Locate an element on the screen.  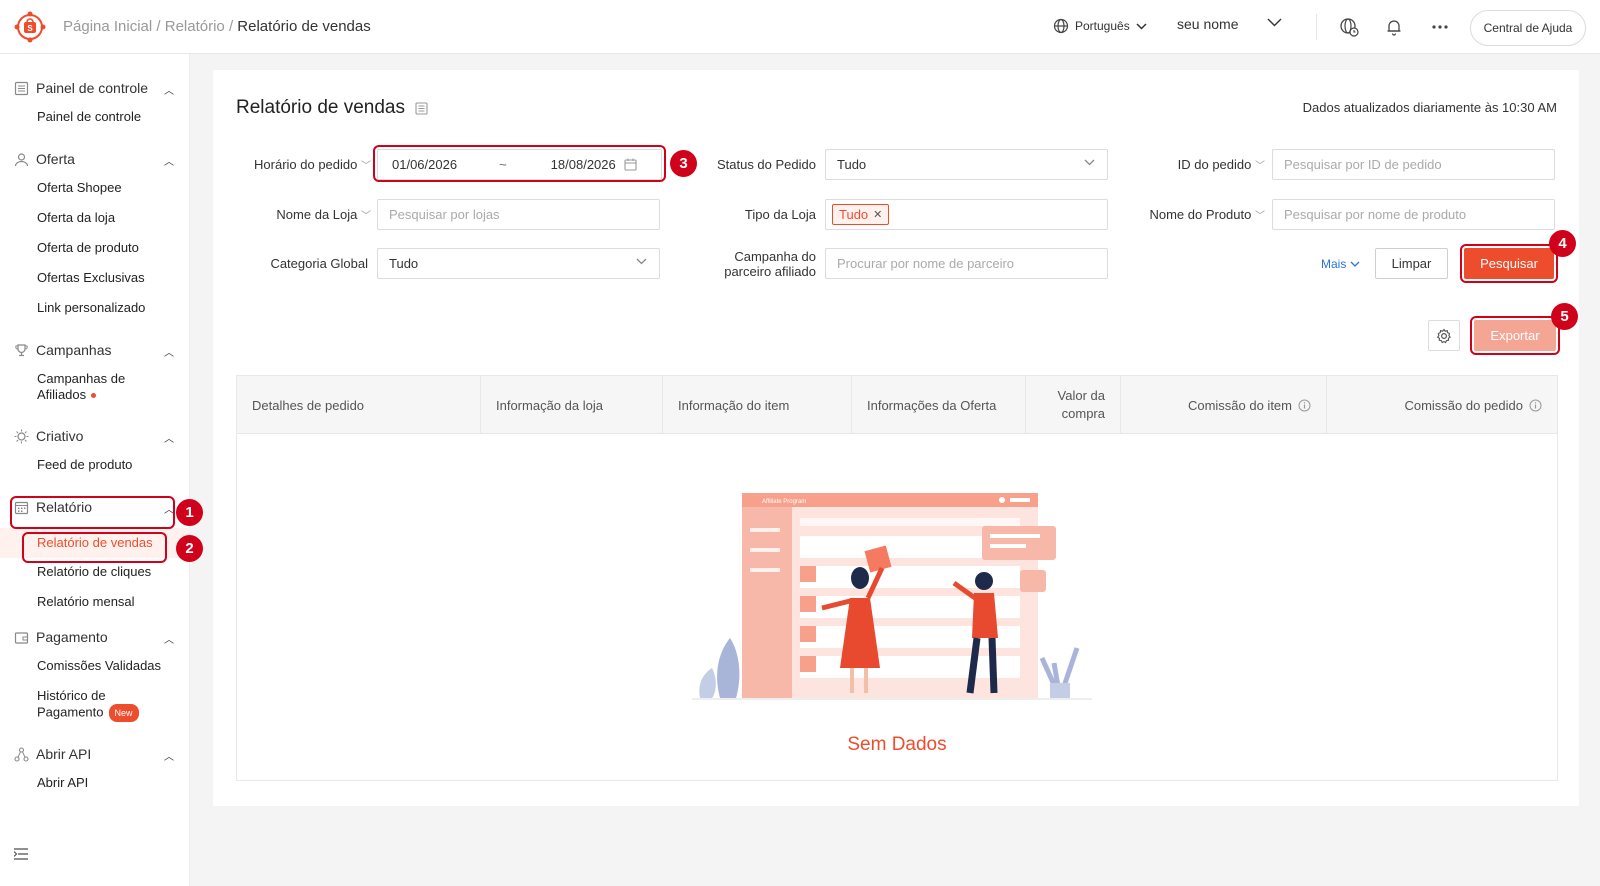
column-item-commission: Comissão do item is located at coordinates (1224, 405).